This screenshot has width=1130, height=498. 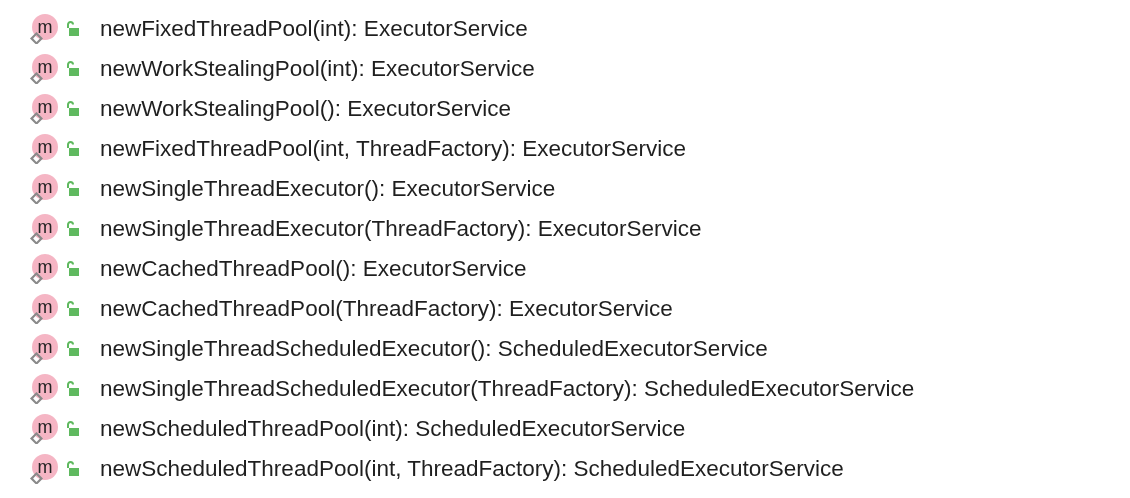 I want to click on method-signature: newSingleThreadExecutor(ThreadFactory): ExecutorService, so click(x=401, y=229).